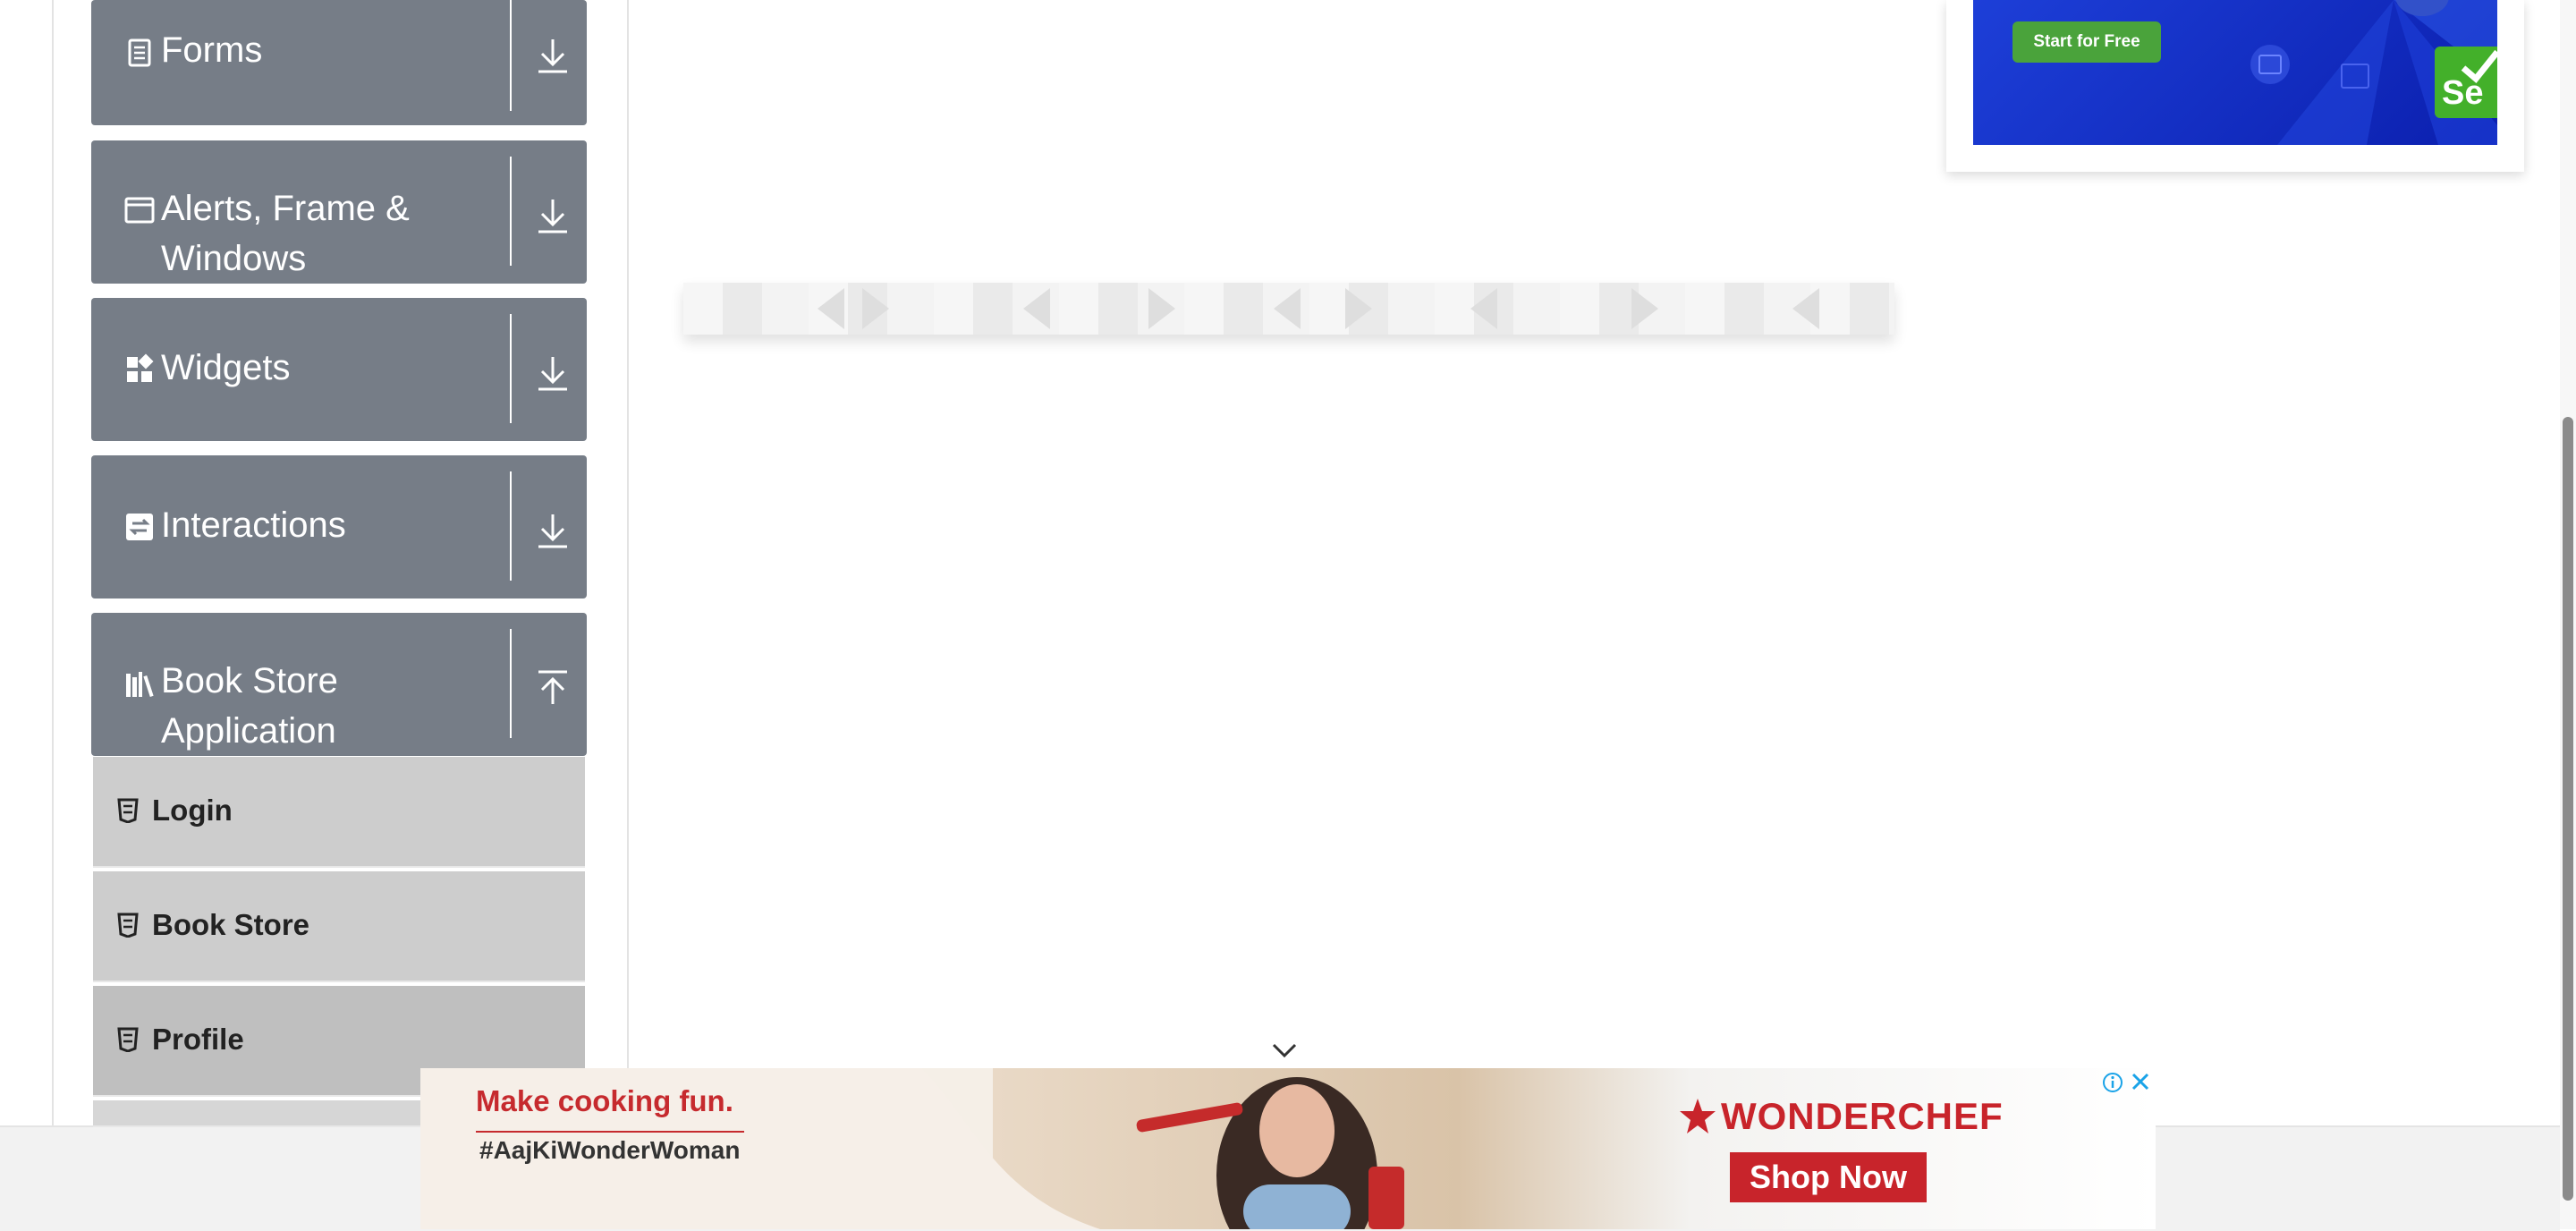 Image resolution: width=2576 pixels, height=1231 pixels. I want to click on ad-headline-underline, so click(610, 1132).